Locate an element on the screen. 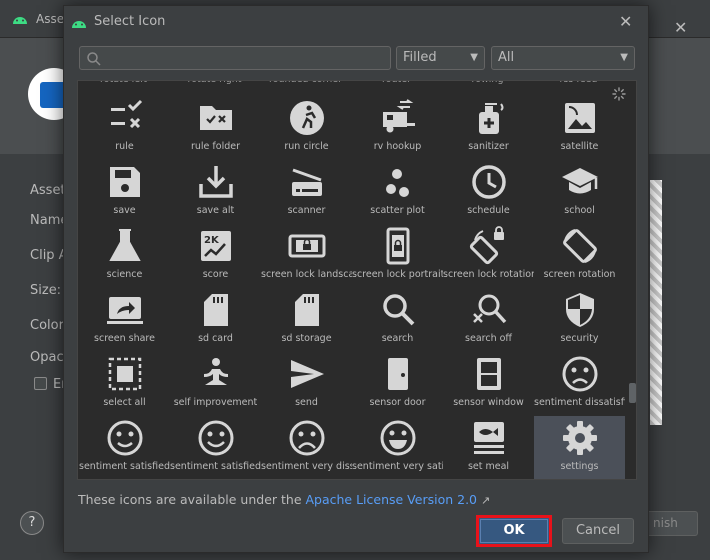 This screenshot has height=560, width=710. icon-cell: sd card is located at coordinates (215, 320).